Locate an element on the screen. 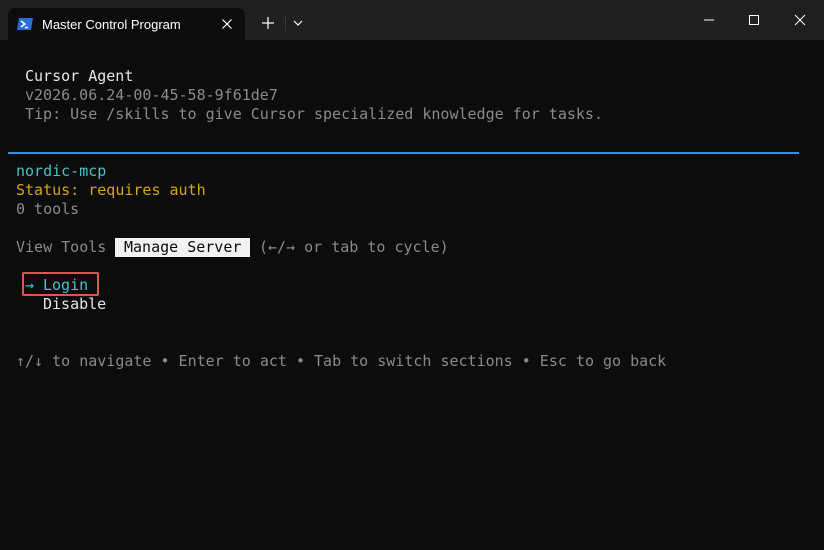 The width and height of the screenshot is (824, 550). minimize-icon is located at coordinates (709, 20).